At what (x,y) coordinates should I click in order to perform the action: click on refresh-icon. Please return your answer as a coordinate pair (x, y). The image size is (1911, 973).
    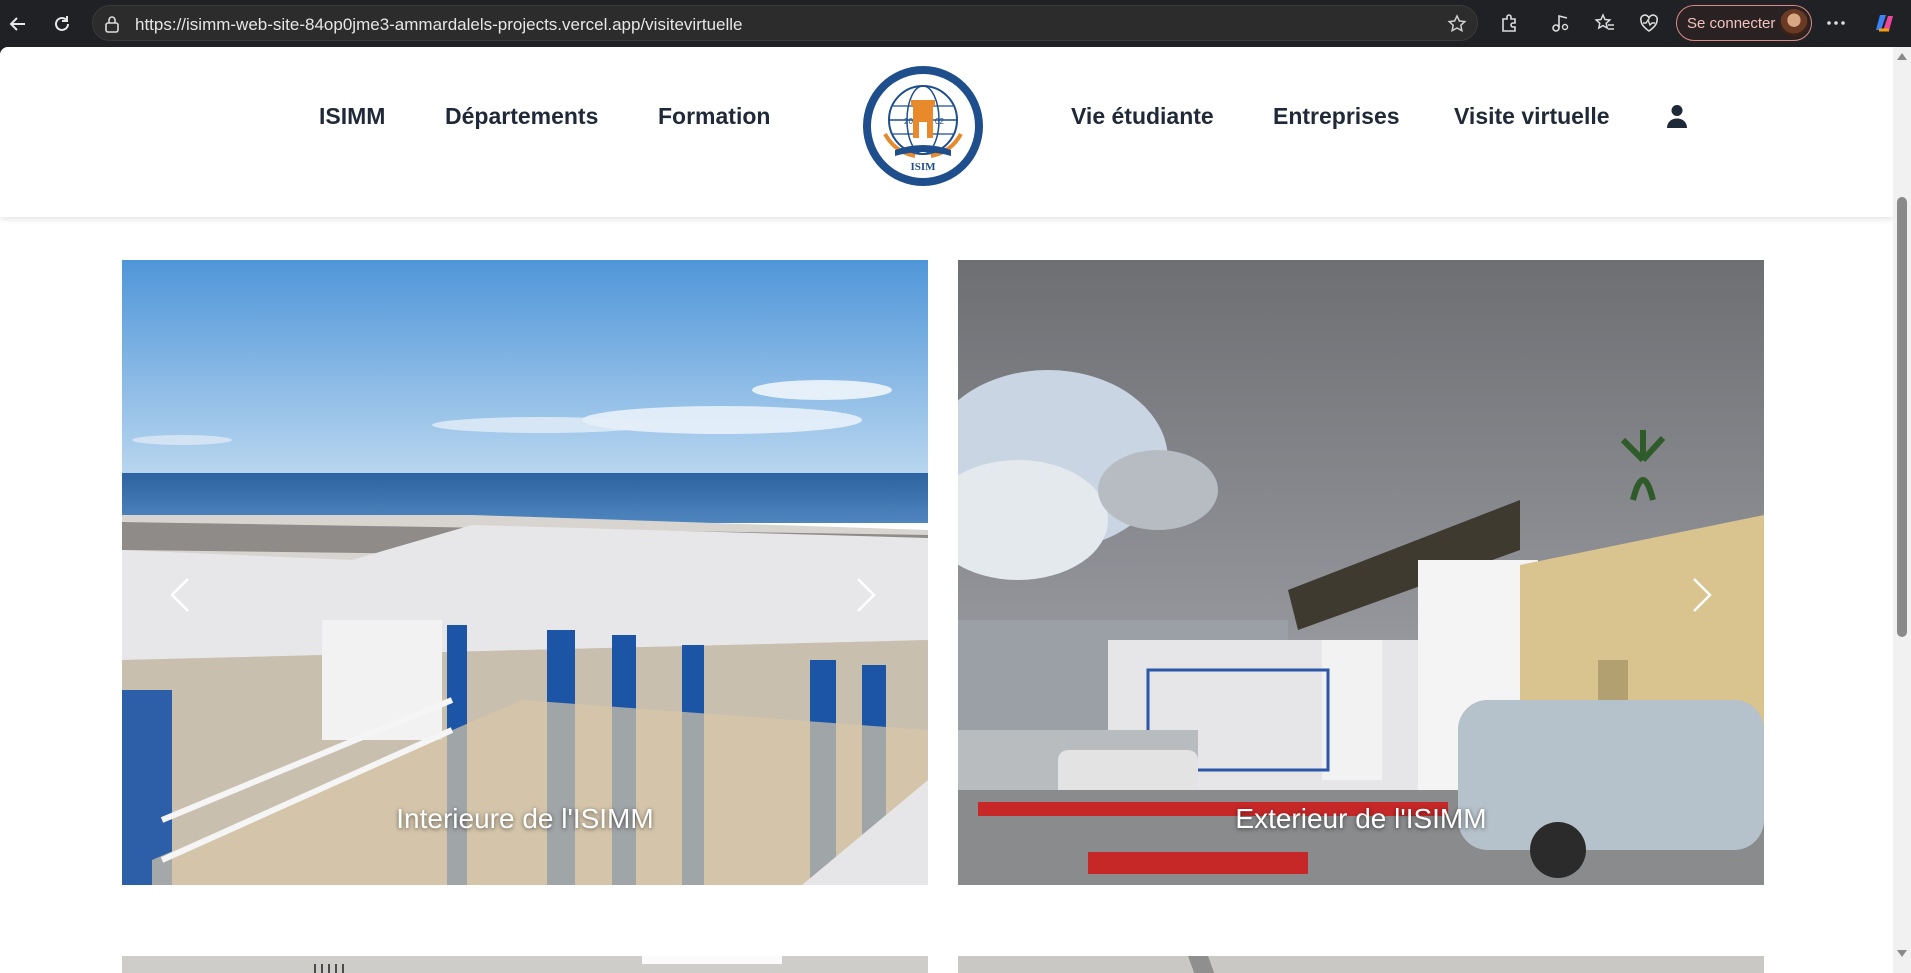
    Looking at the image, I should click on (62, 24).